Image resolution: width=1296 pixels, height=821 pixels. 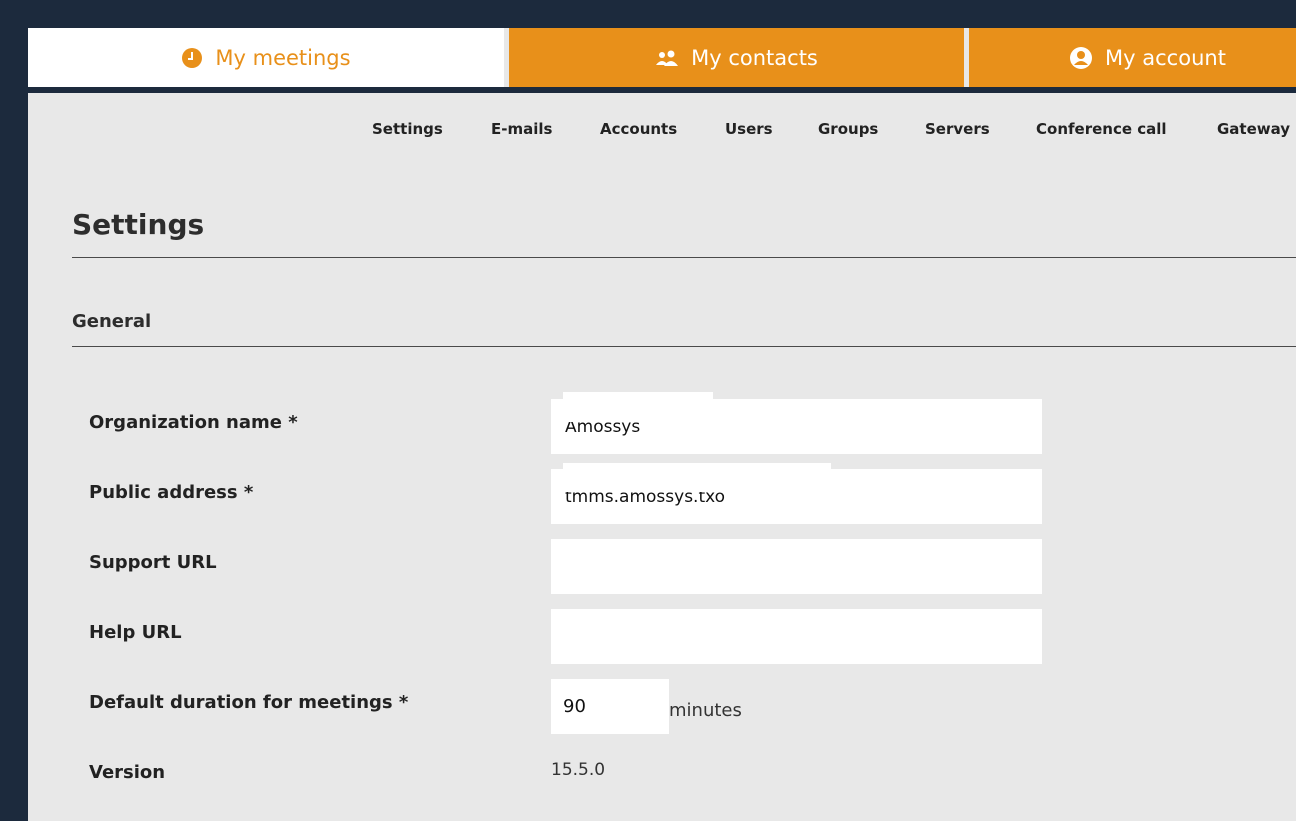 What do you see at coordinates (638, 129) in the screenshot?
I see `subnav-accounts: Accounts` at bounding box center [638, 129].